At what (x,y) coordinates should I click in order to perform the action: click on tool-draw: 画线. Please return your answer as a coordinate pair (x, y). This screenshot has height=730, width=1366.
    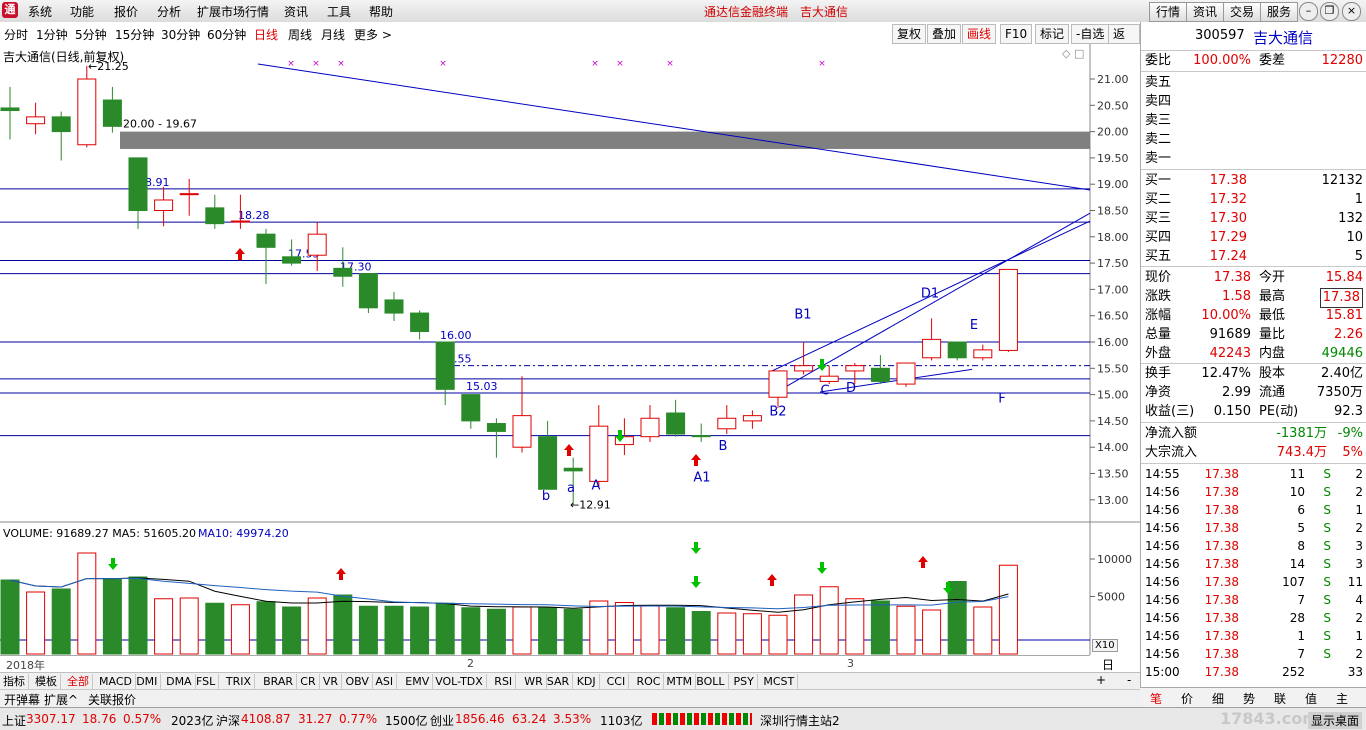
    Looking at the image, I should click on (979, 34).